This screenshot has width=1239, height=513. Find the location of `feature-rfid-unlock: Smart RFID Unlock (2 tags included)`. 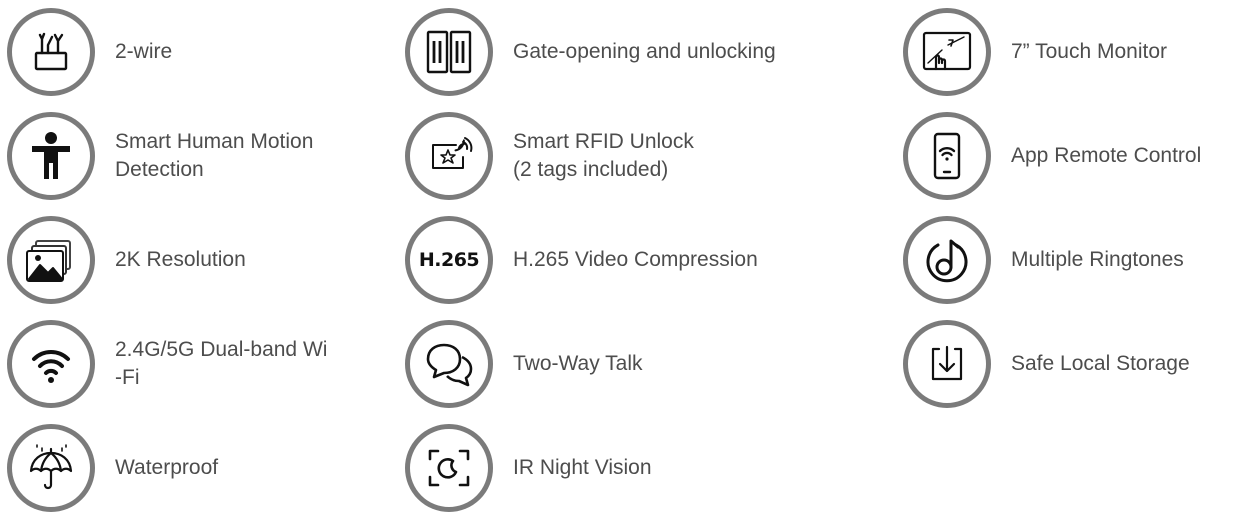

feature-rfid-unlock: Smart RFID Unlock (2 tags included) is located at coordinates (549, 156).